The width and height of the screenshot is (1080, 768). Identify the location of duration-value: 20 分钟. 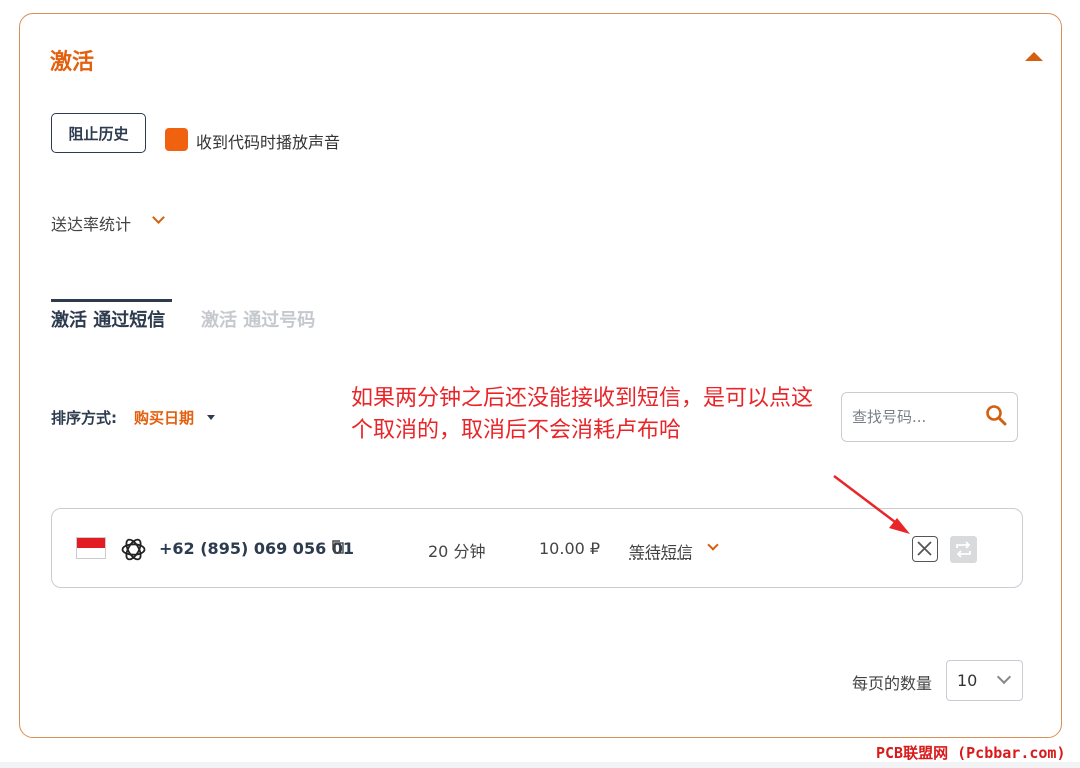
(457, 551).